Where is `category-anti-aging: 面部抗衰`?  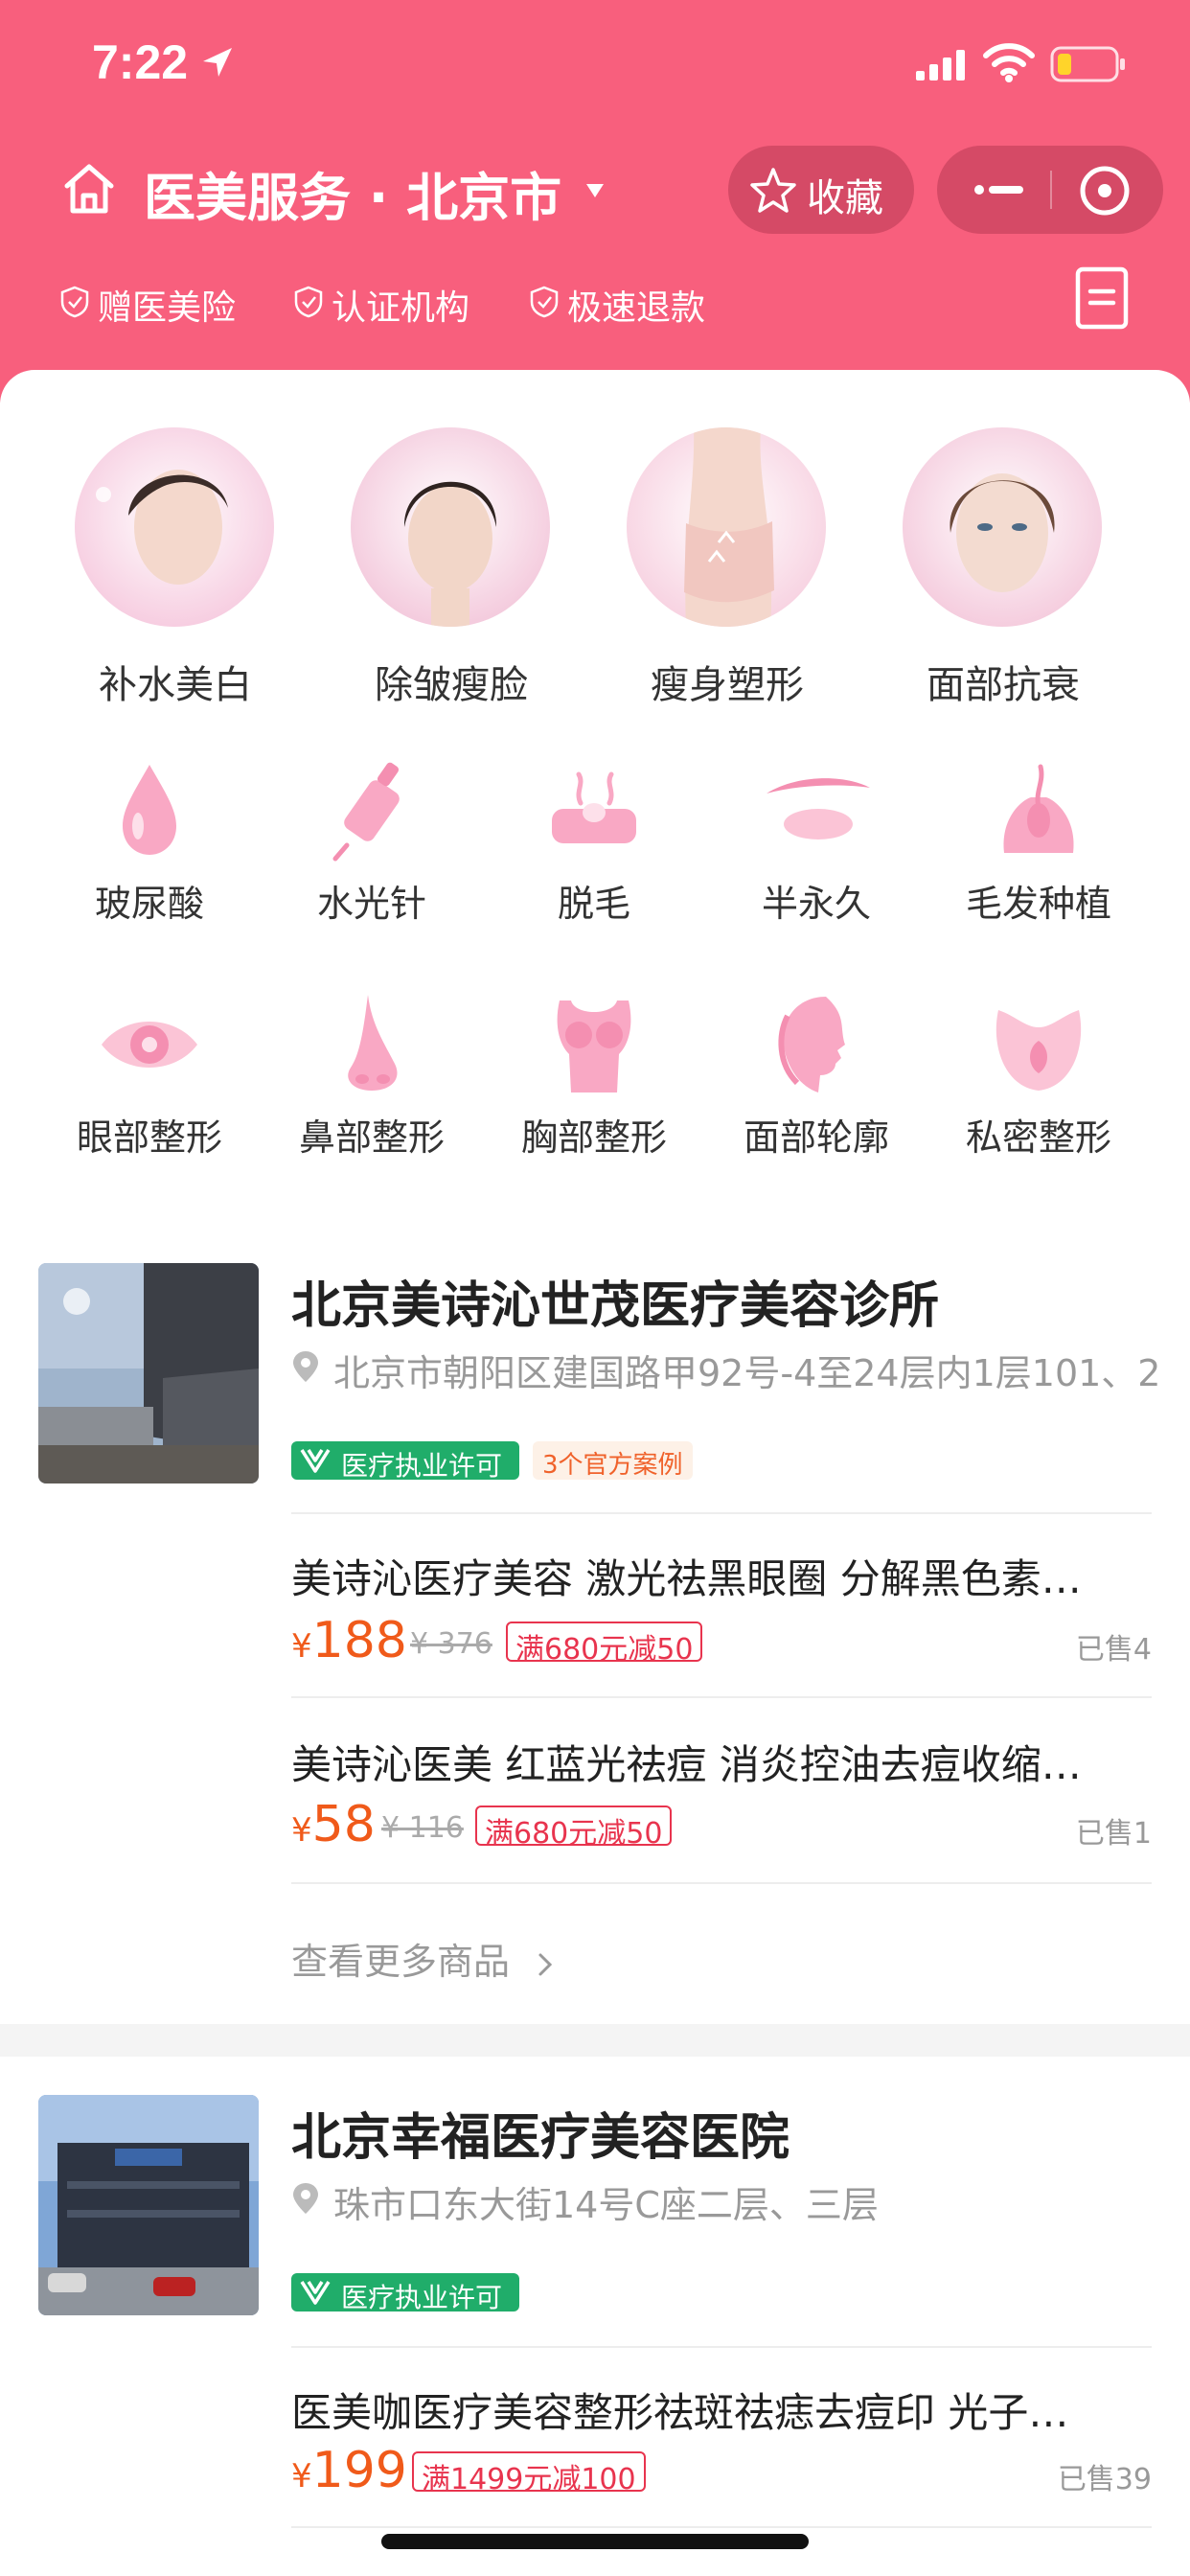 category-anti-aging: 面部抗衰 is located at coordinates (1003, 571).